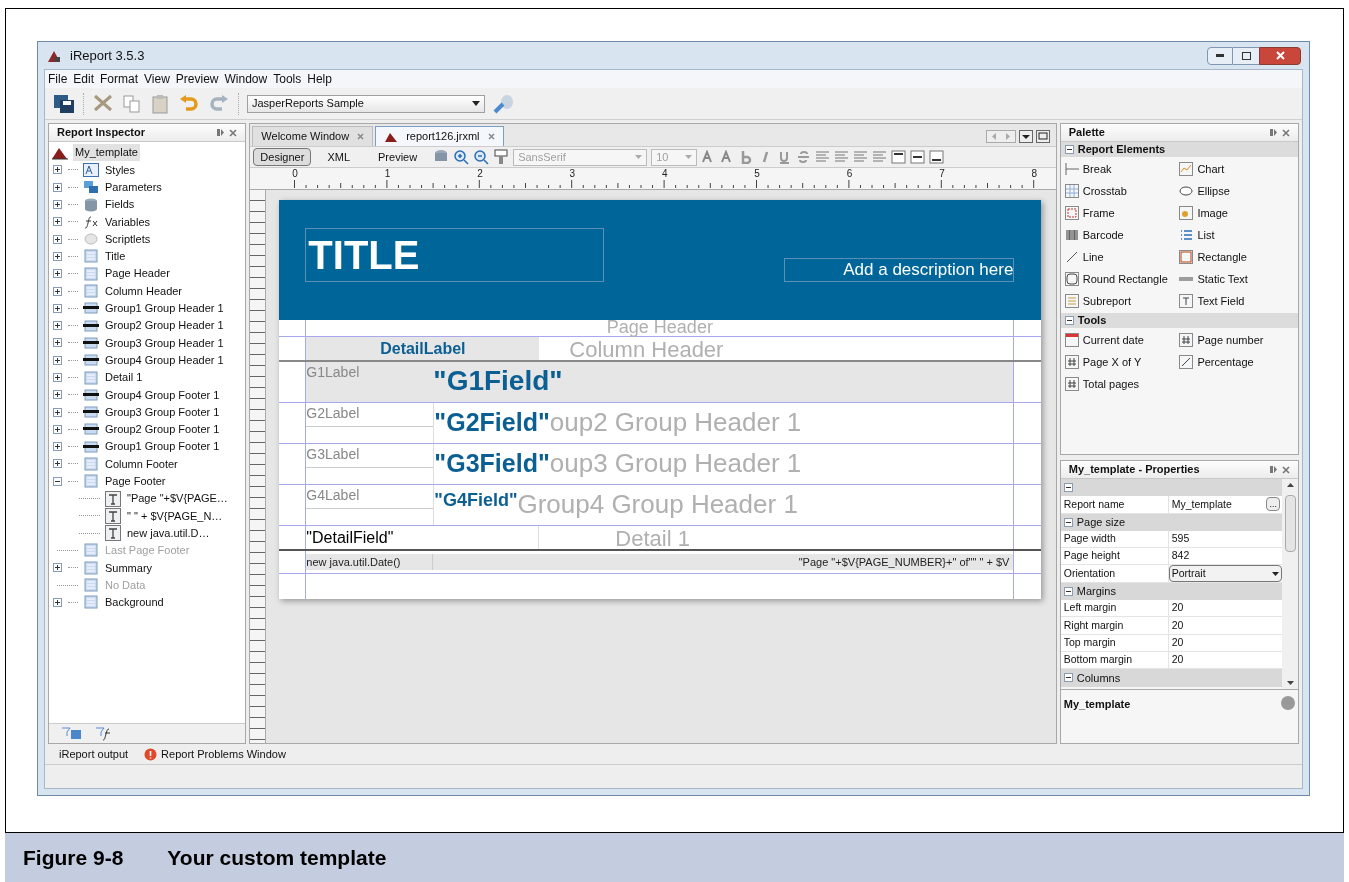  I want to click on datasource-dropdown: JasperReports Sample, so click(366, 103).